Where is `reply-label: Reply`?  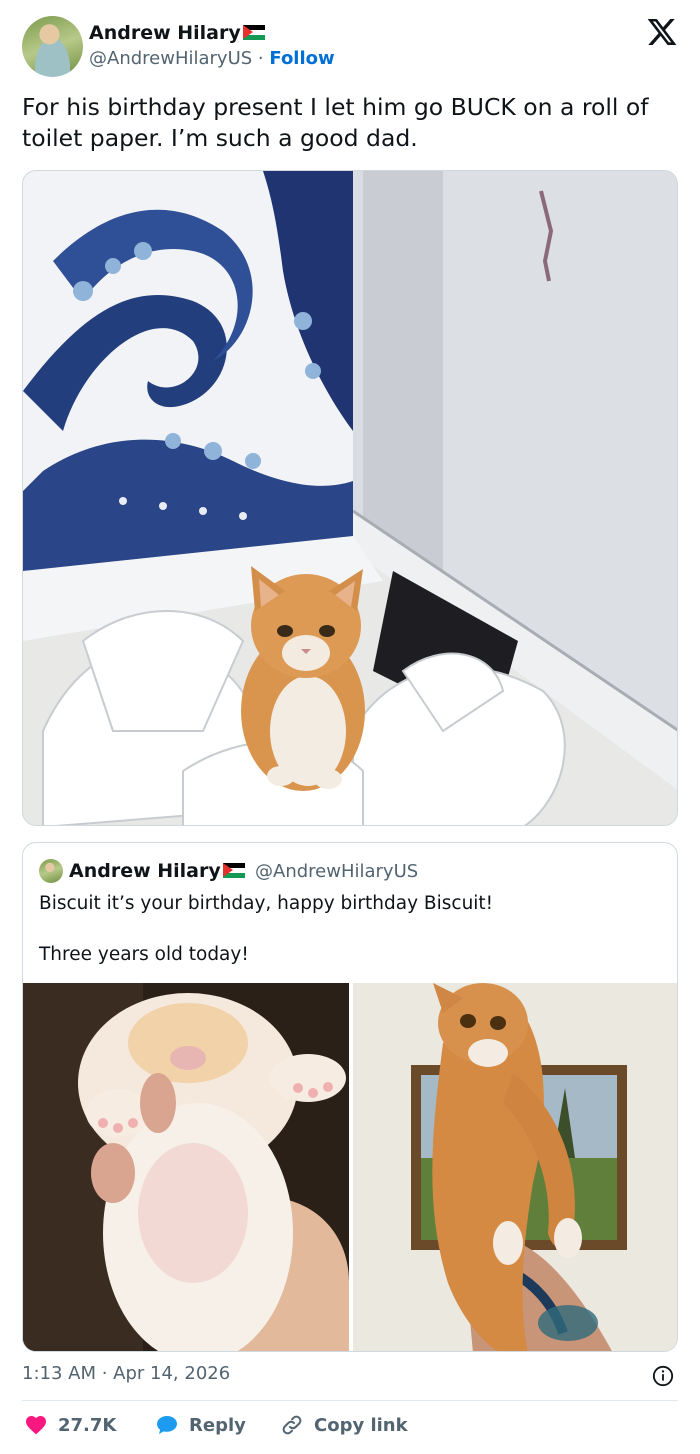 reply-label: Reply is located at coordinates (217, 1425).